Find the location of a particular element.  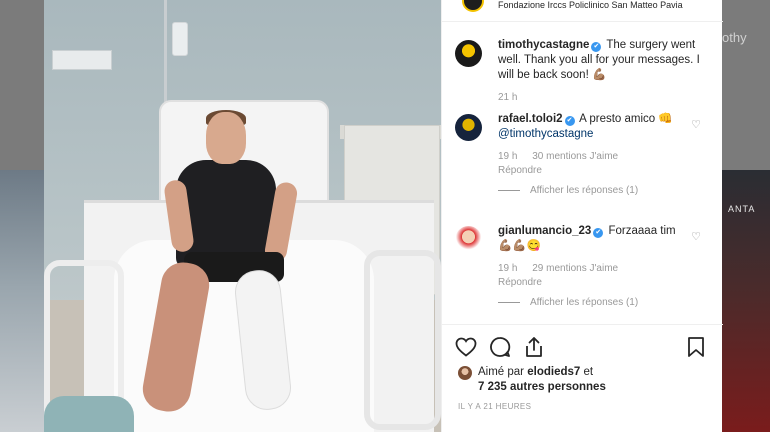

share-icon is located at coordinates (535, 348).